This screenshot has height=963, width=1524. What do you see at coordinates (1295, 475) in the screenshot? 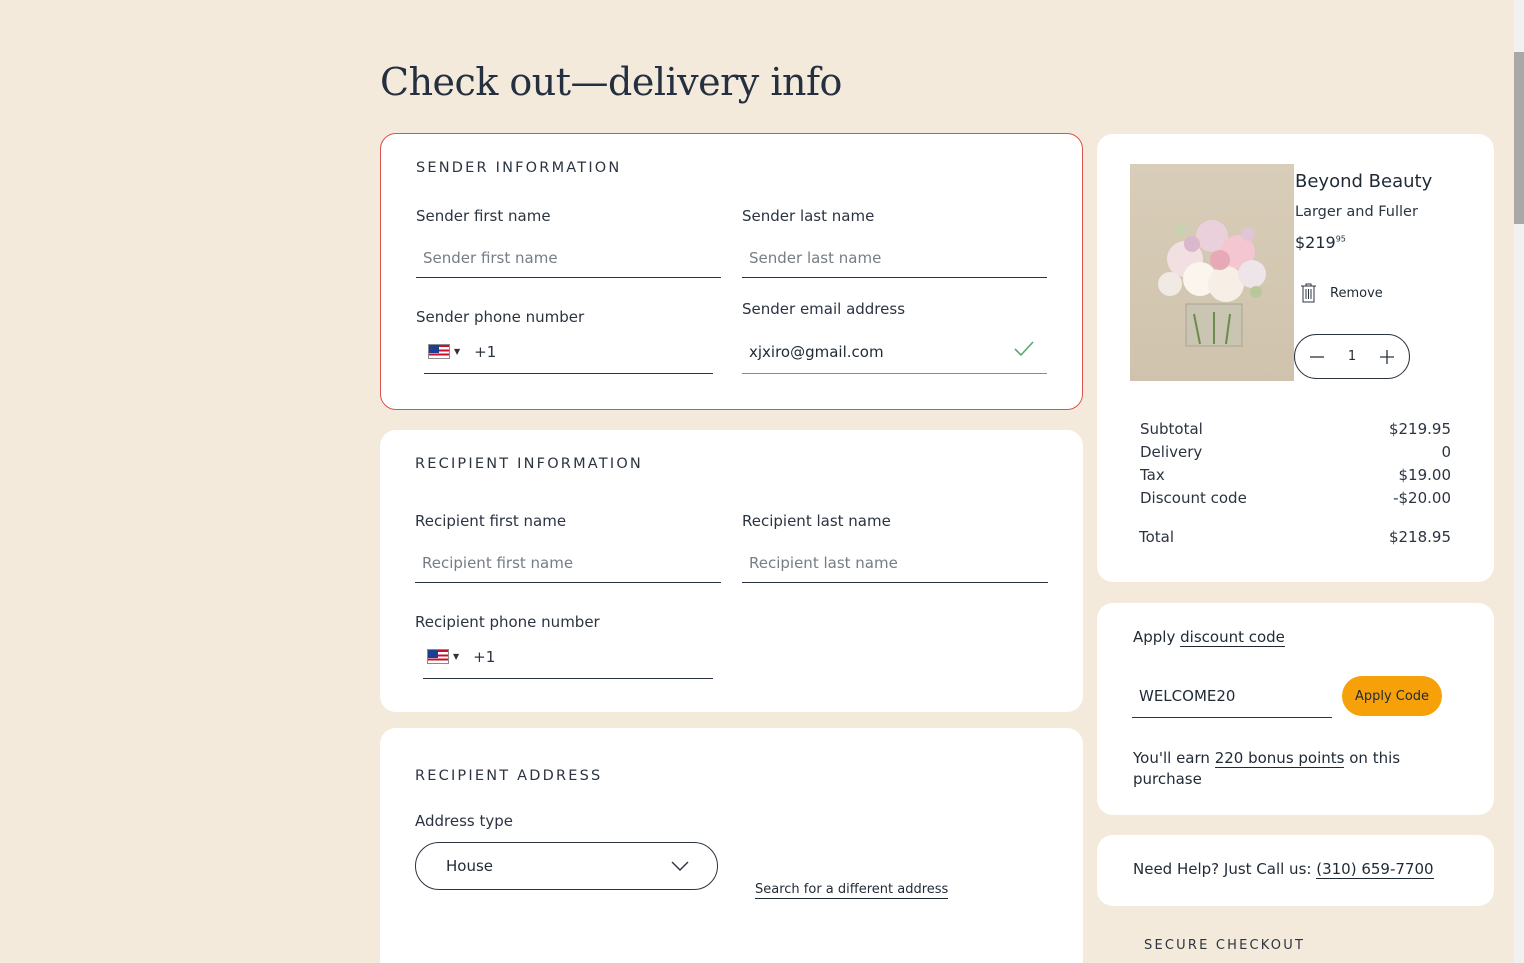
I see `summary-row-tax: Tax $19.00` at bounding box center [1295, 475].